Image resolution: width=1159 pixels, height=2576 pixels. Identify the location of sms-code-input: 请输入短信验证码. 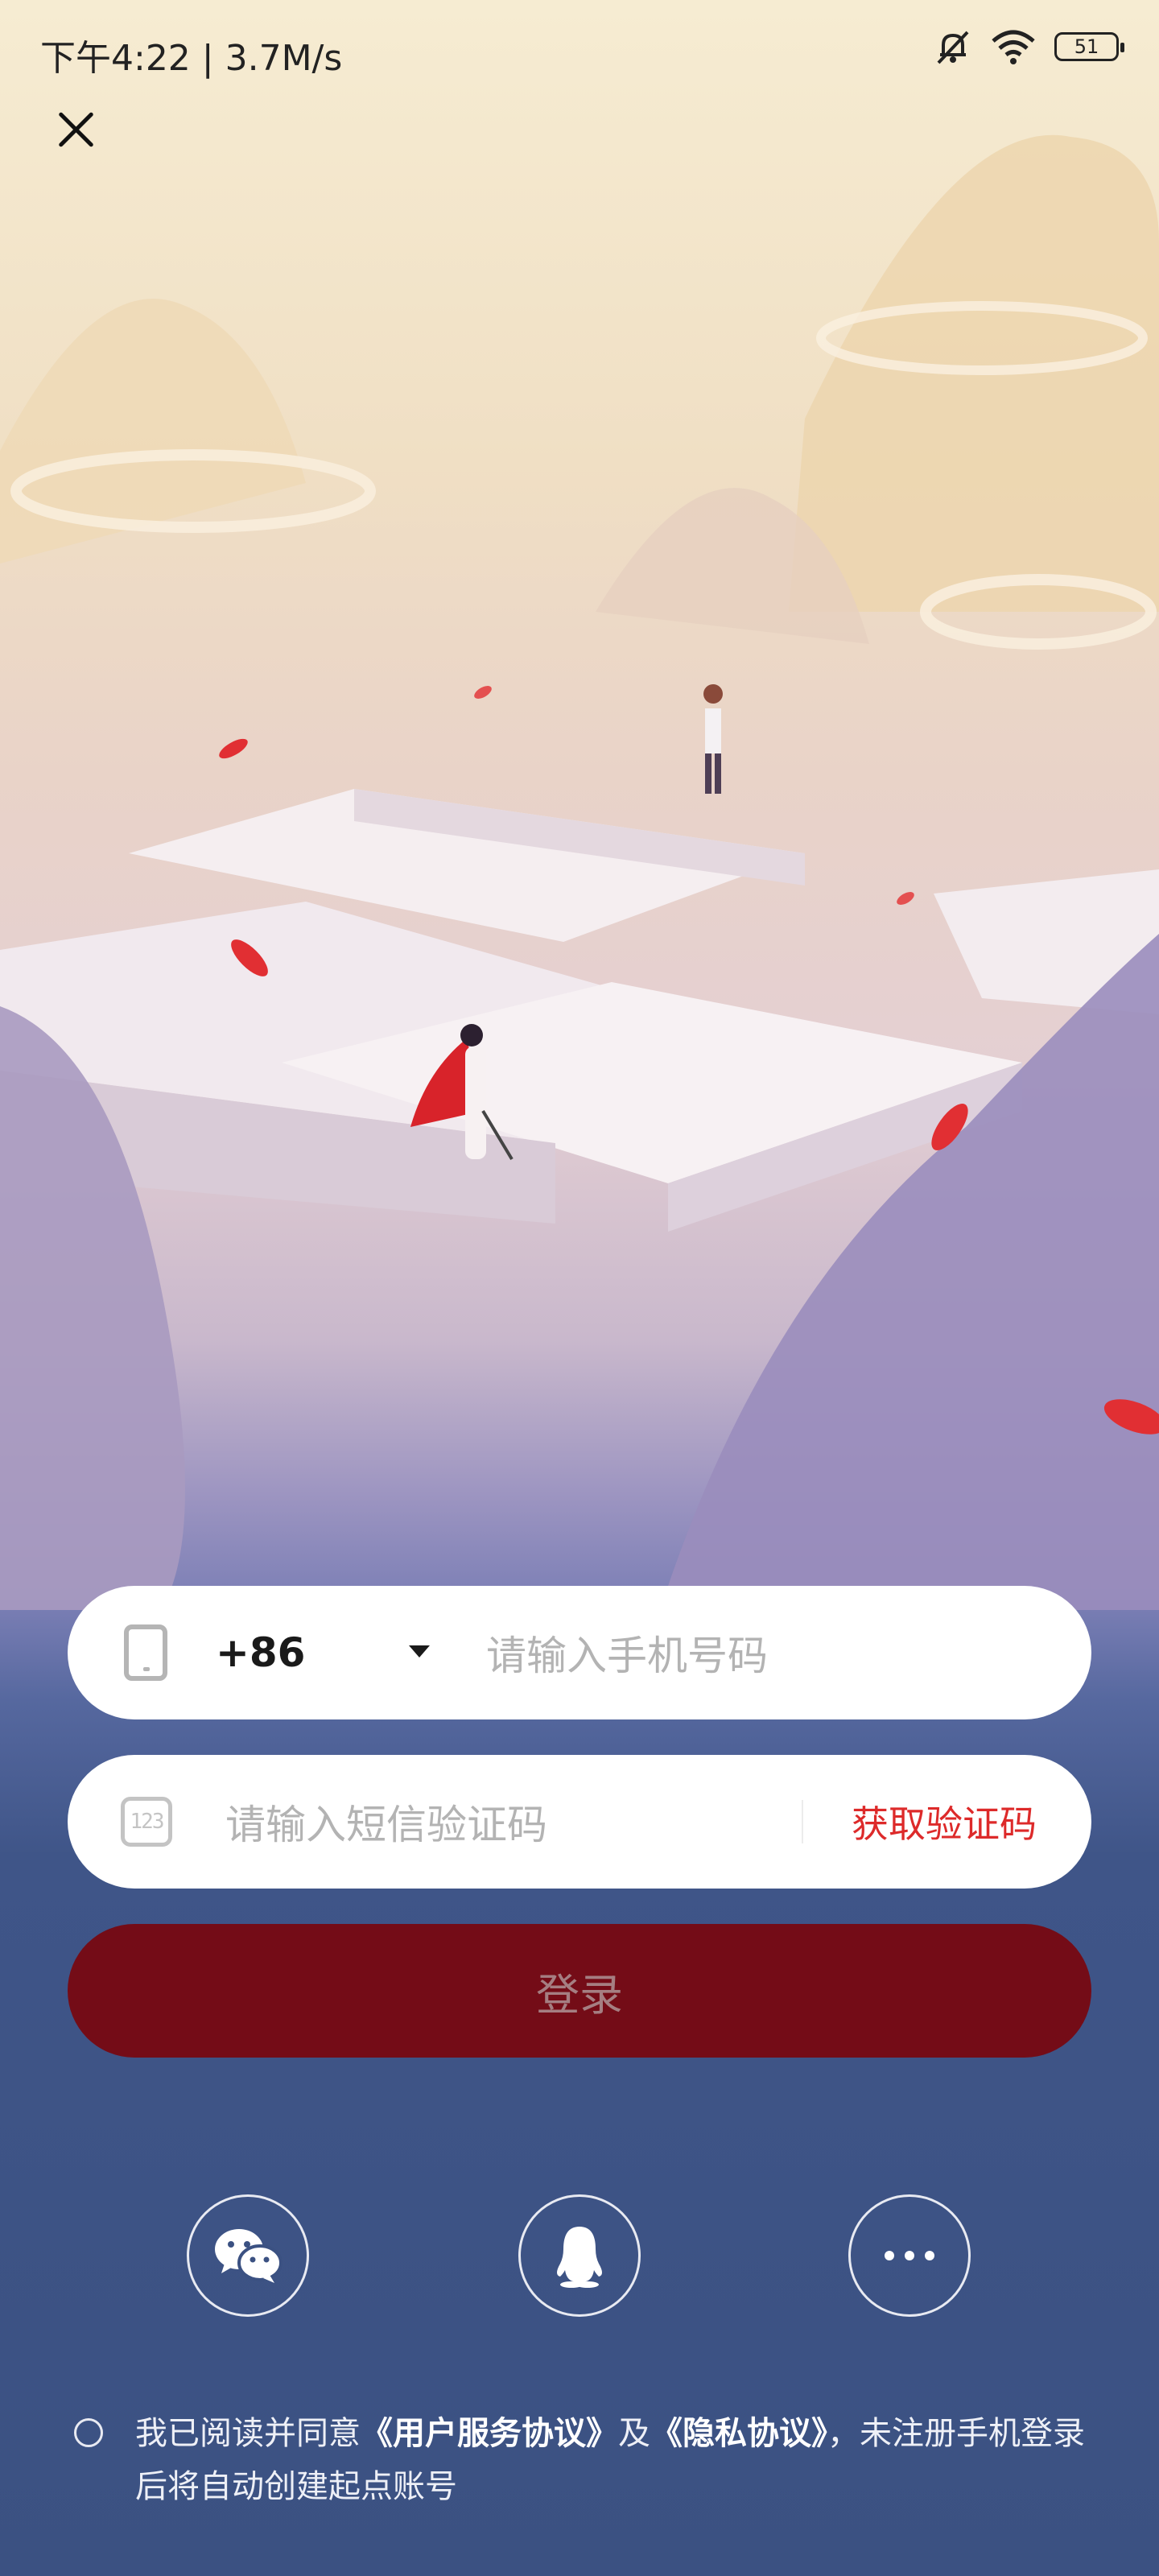
(386, 1822).